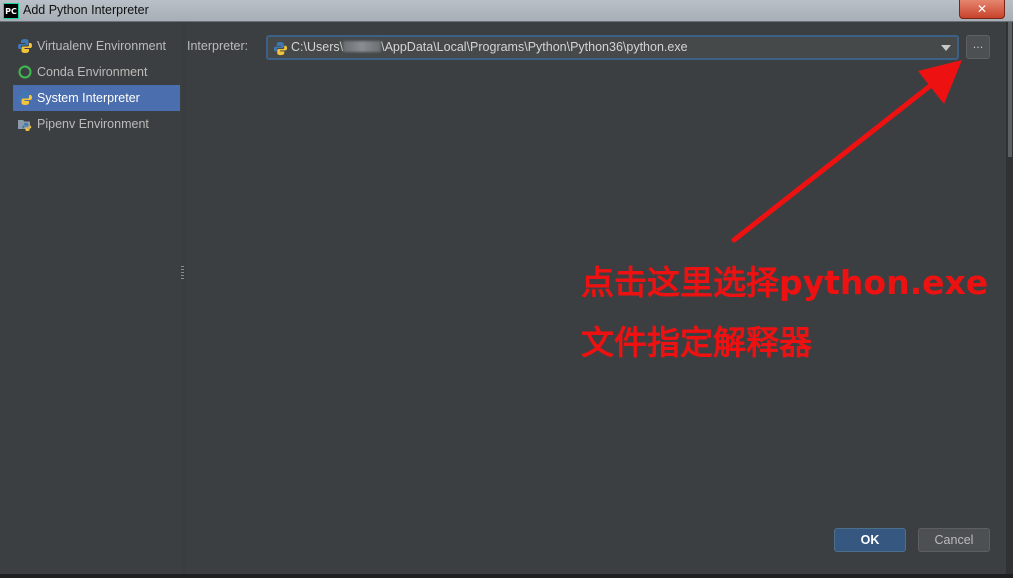 The height and width of the screenshot is (578, 1013). What do you see at coordinates (362, 46) in the screenshot?
I see `redacted-username` at bounding box center [362, 46].